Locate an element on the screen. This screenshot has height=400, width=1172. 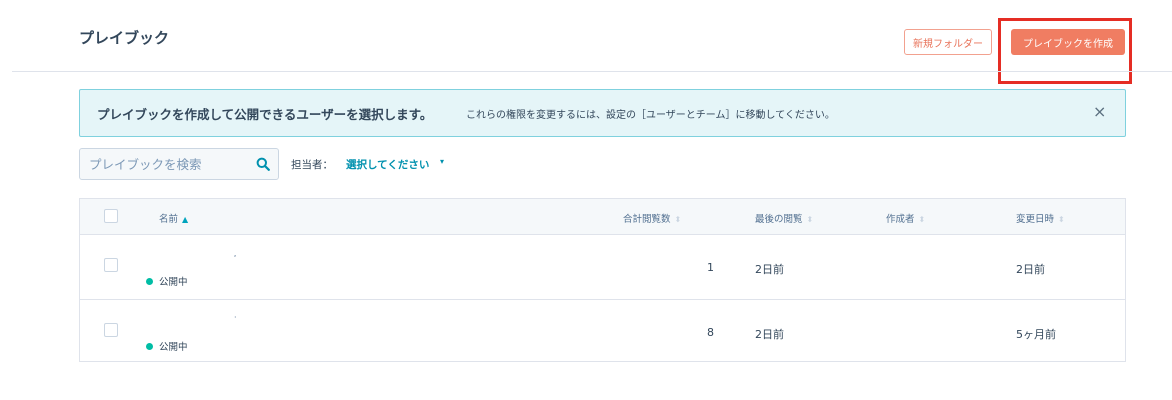
column-header-name-label: 名前 is located at coordinates (169, 219).